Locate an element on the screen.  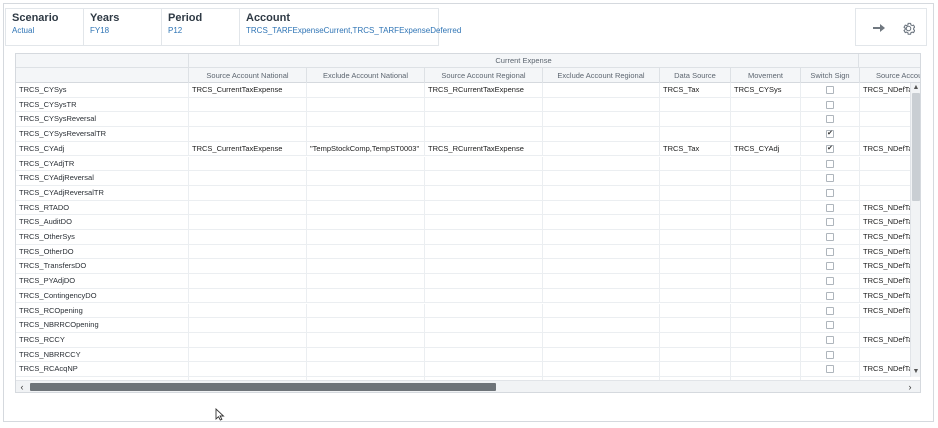
horizontal-scrollbar: ‹ › is located at coordinates (468, 386).